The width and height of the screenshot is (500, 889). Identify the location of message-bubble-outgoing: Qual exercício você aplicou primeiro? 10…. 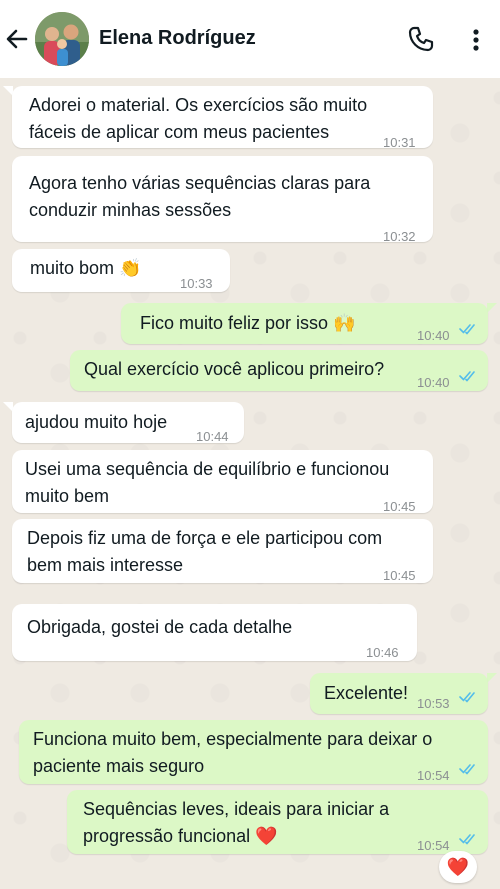
(279, 370).